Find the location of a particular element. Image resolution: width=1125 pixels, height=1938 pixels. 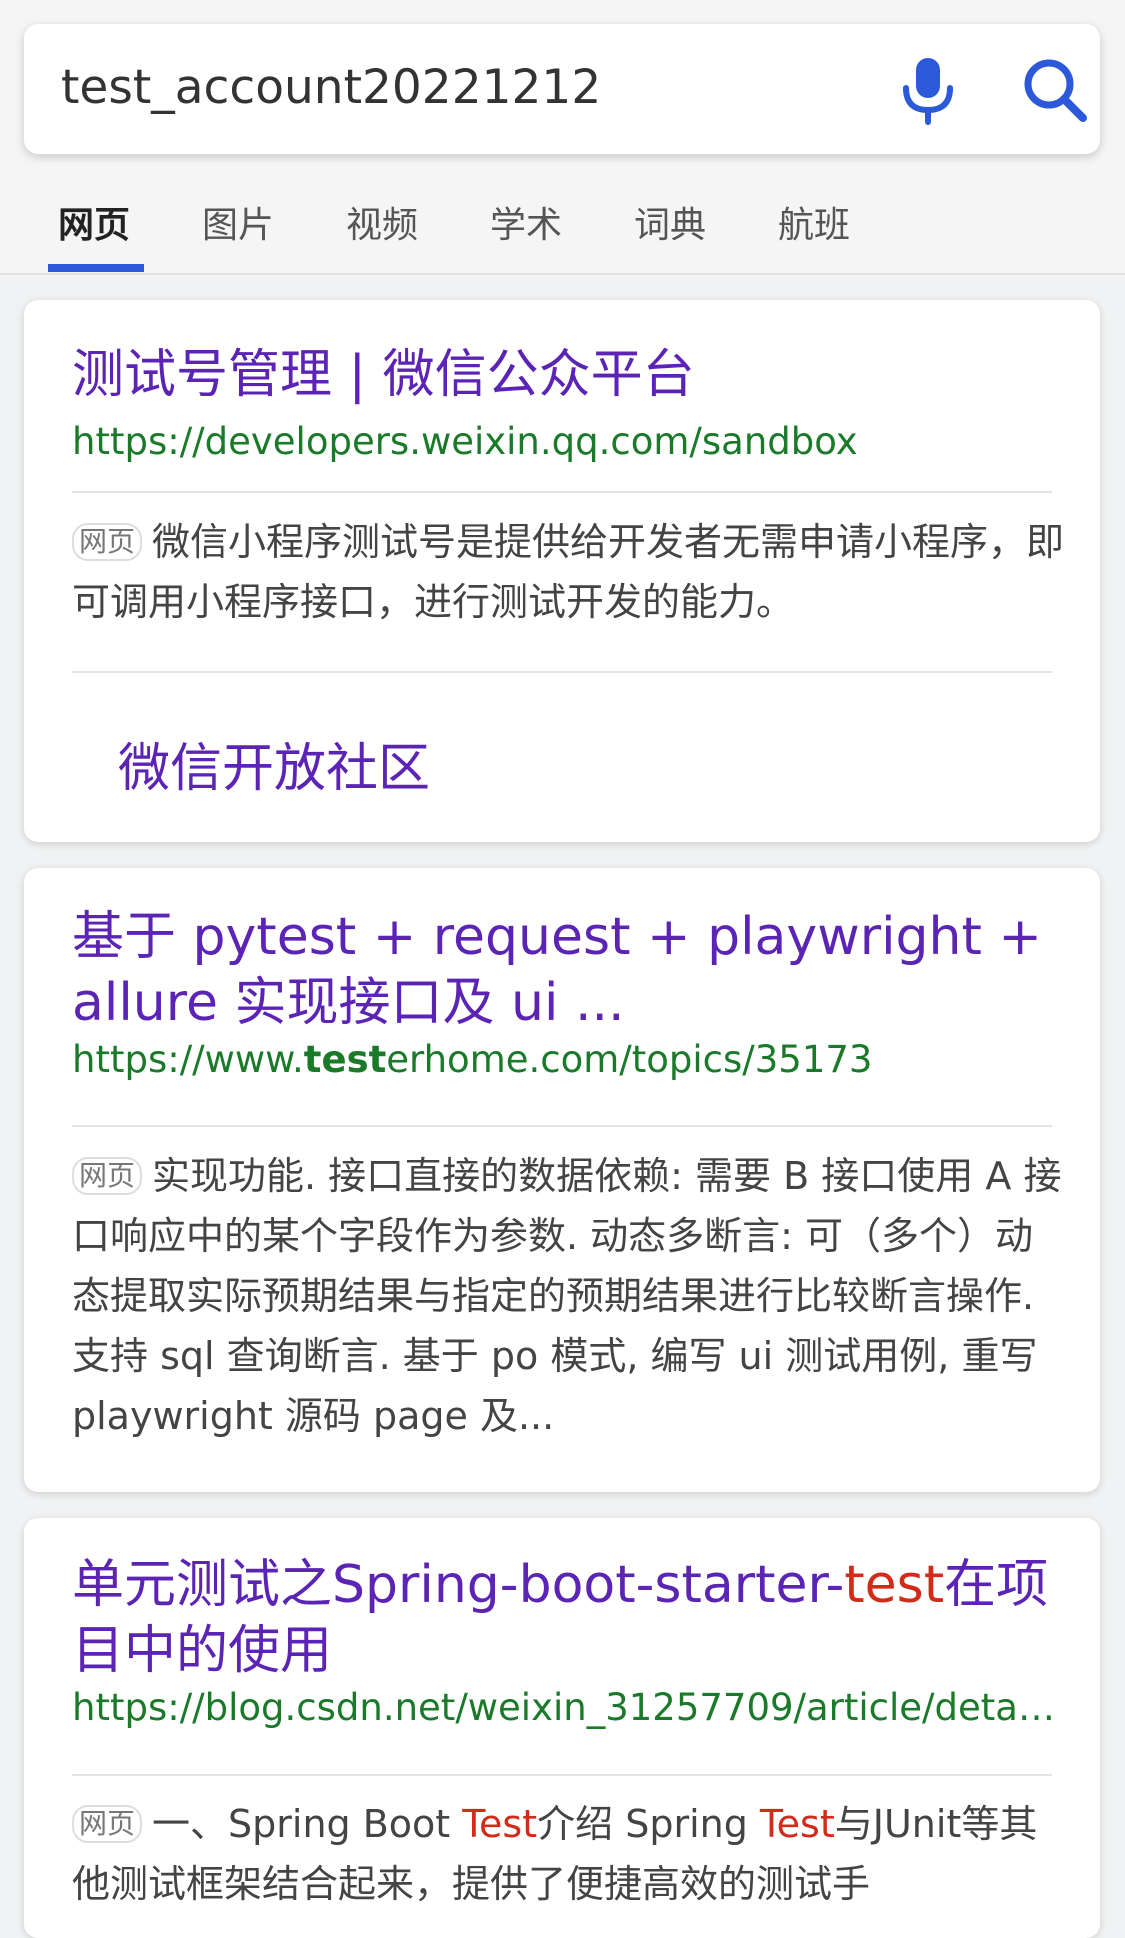

url-part: https://www. is located at coordinates (188, 1059).